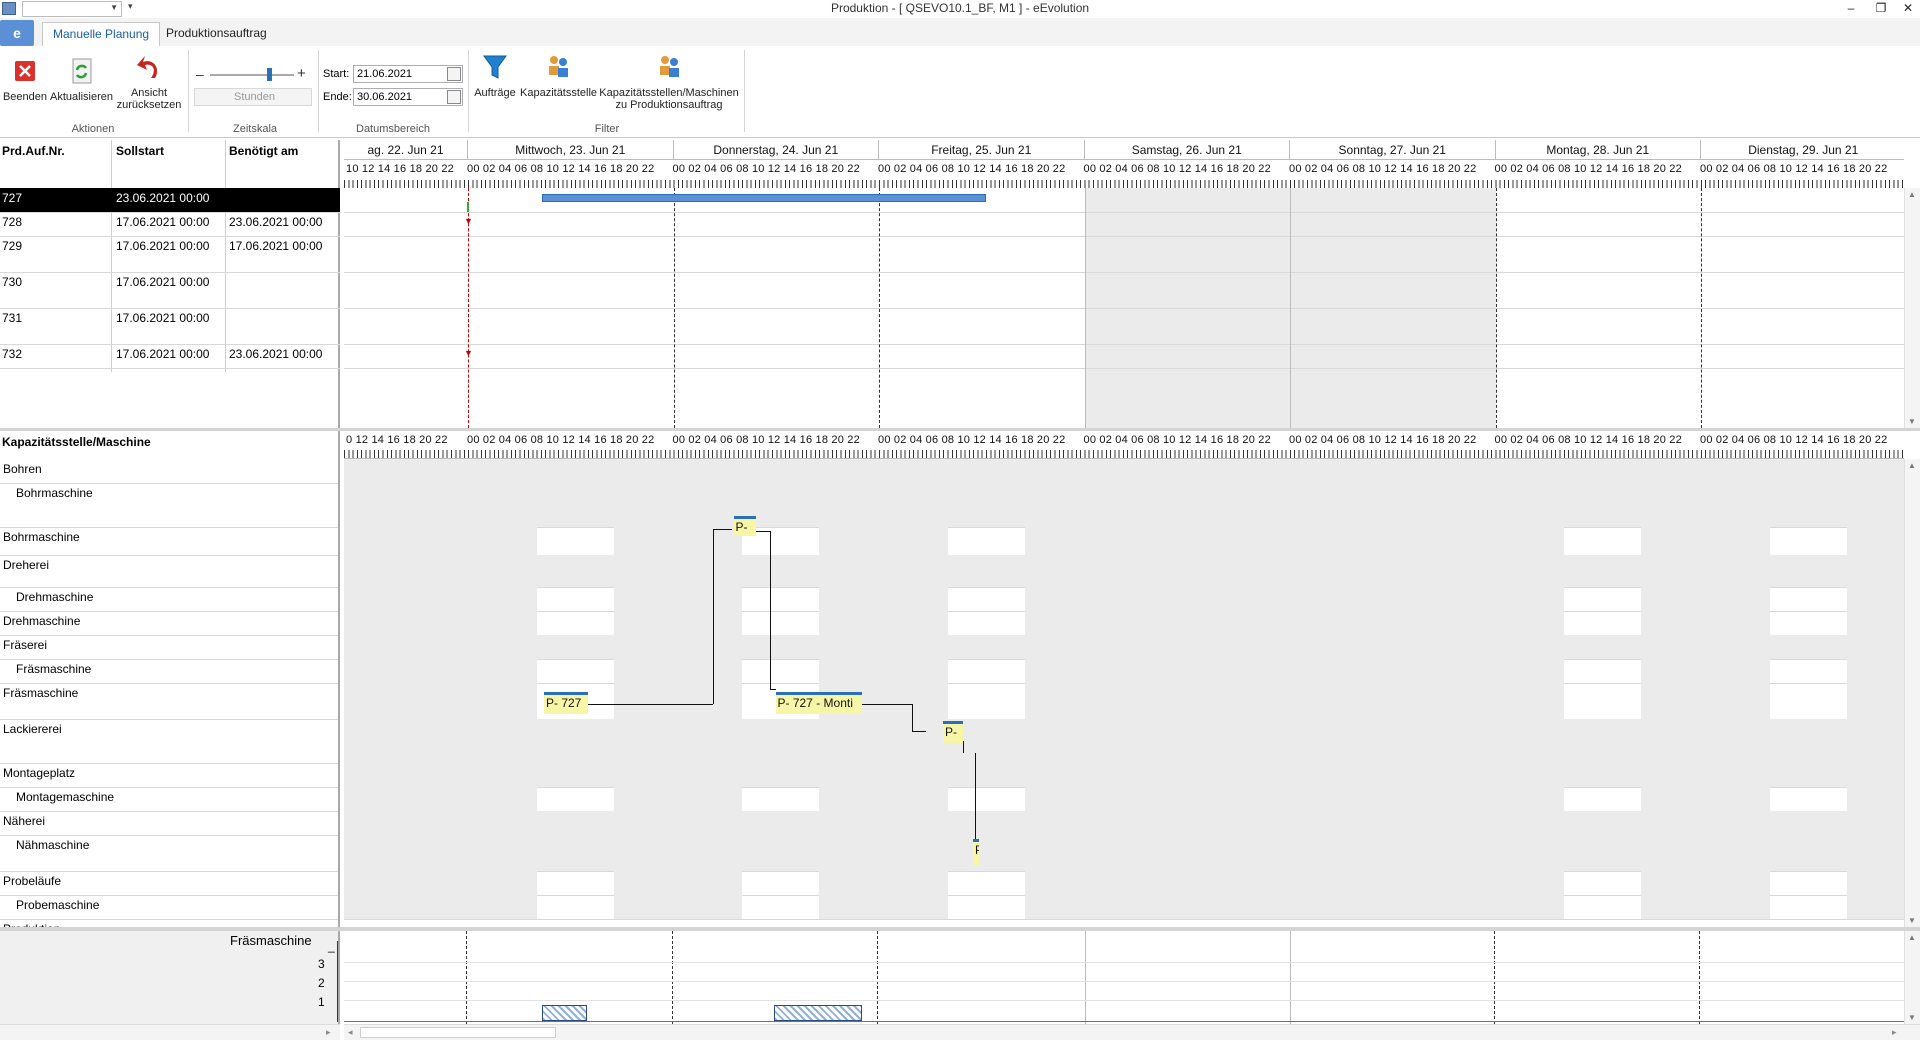  What do you see at coordinates (76, 442) in the screenshot?
I see `resource-header: Kapazitätsstelle/Maschine` at bounding box center [76, 442].